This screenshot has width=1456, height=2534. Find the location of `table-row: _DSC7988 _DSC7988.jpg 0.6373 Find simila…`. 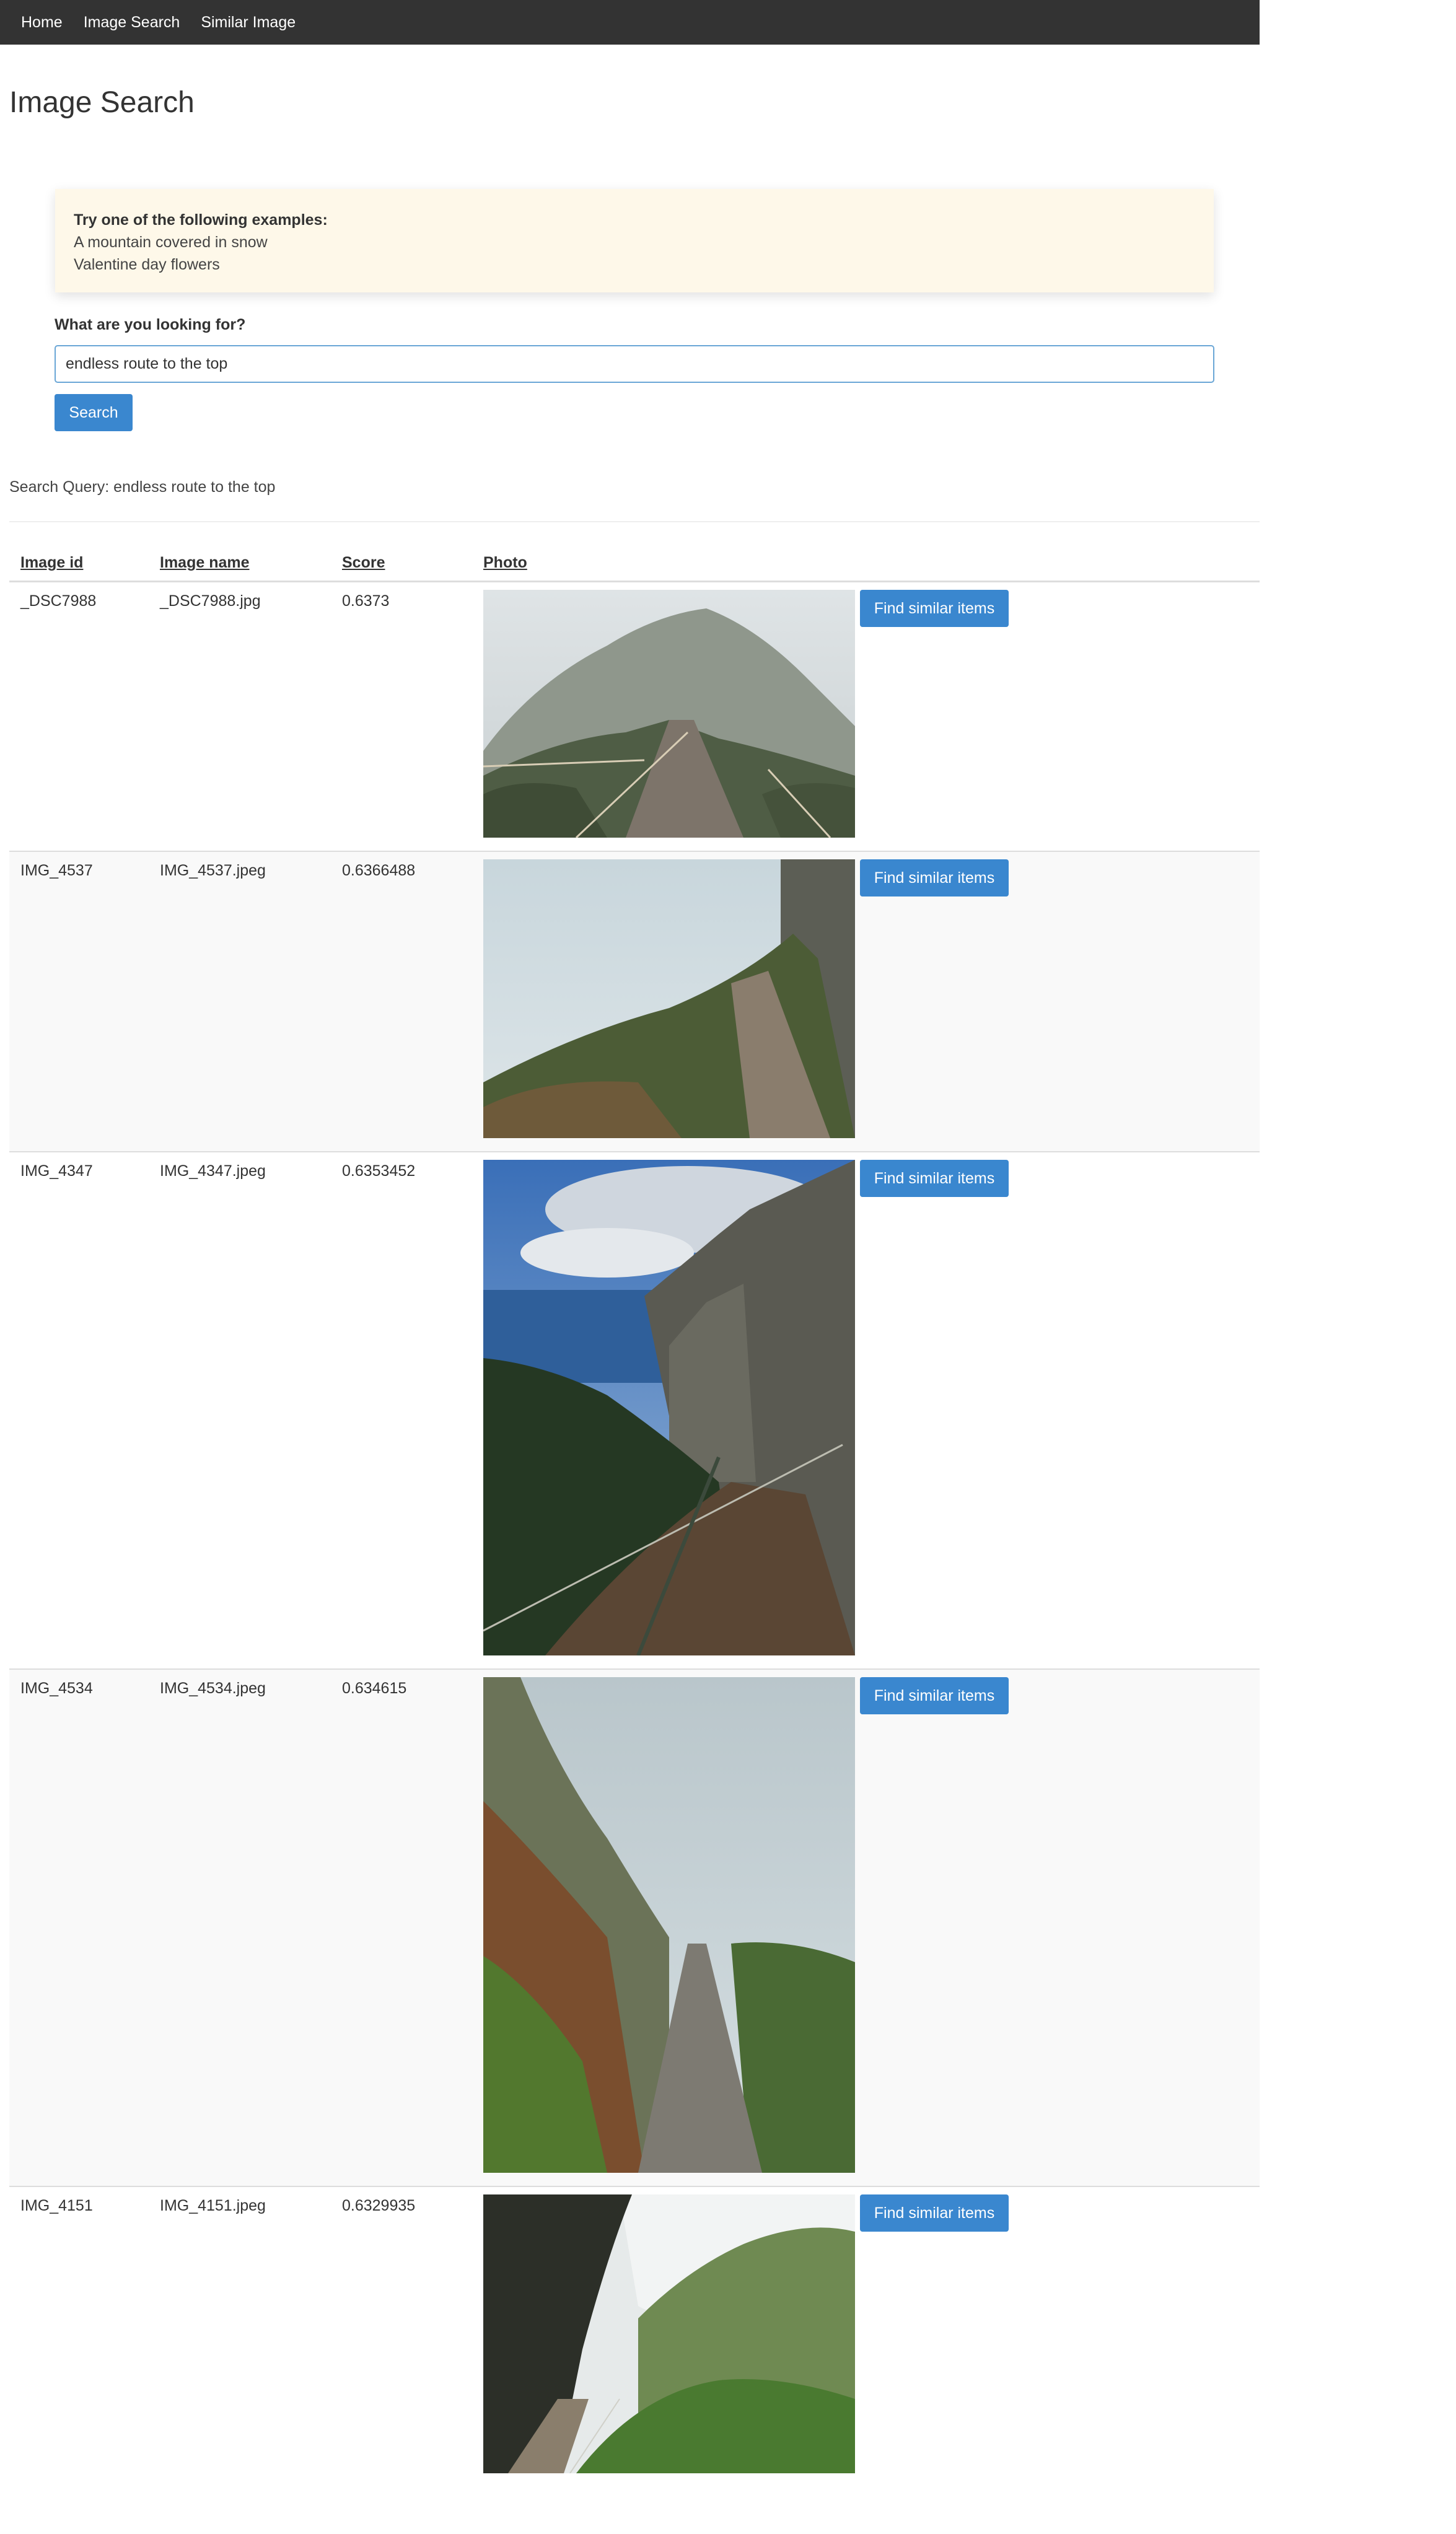

table-row: _DSC7988 _DSC7988.jpg 0.6373 Find simila… is located at coordinates (635, 717).